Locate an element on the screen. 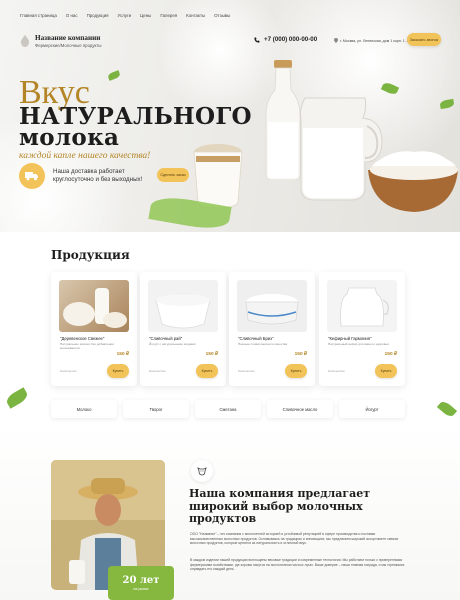 This screenshot has width=460, height=600. nav-item-home: Главная страница is located at coordinates (38, 15).